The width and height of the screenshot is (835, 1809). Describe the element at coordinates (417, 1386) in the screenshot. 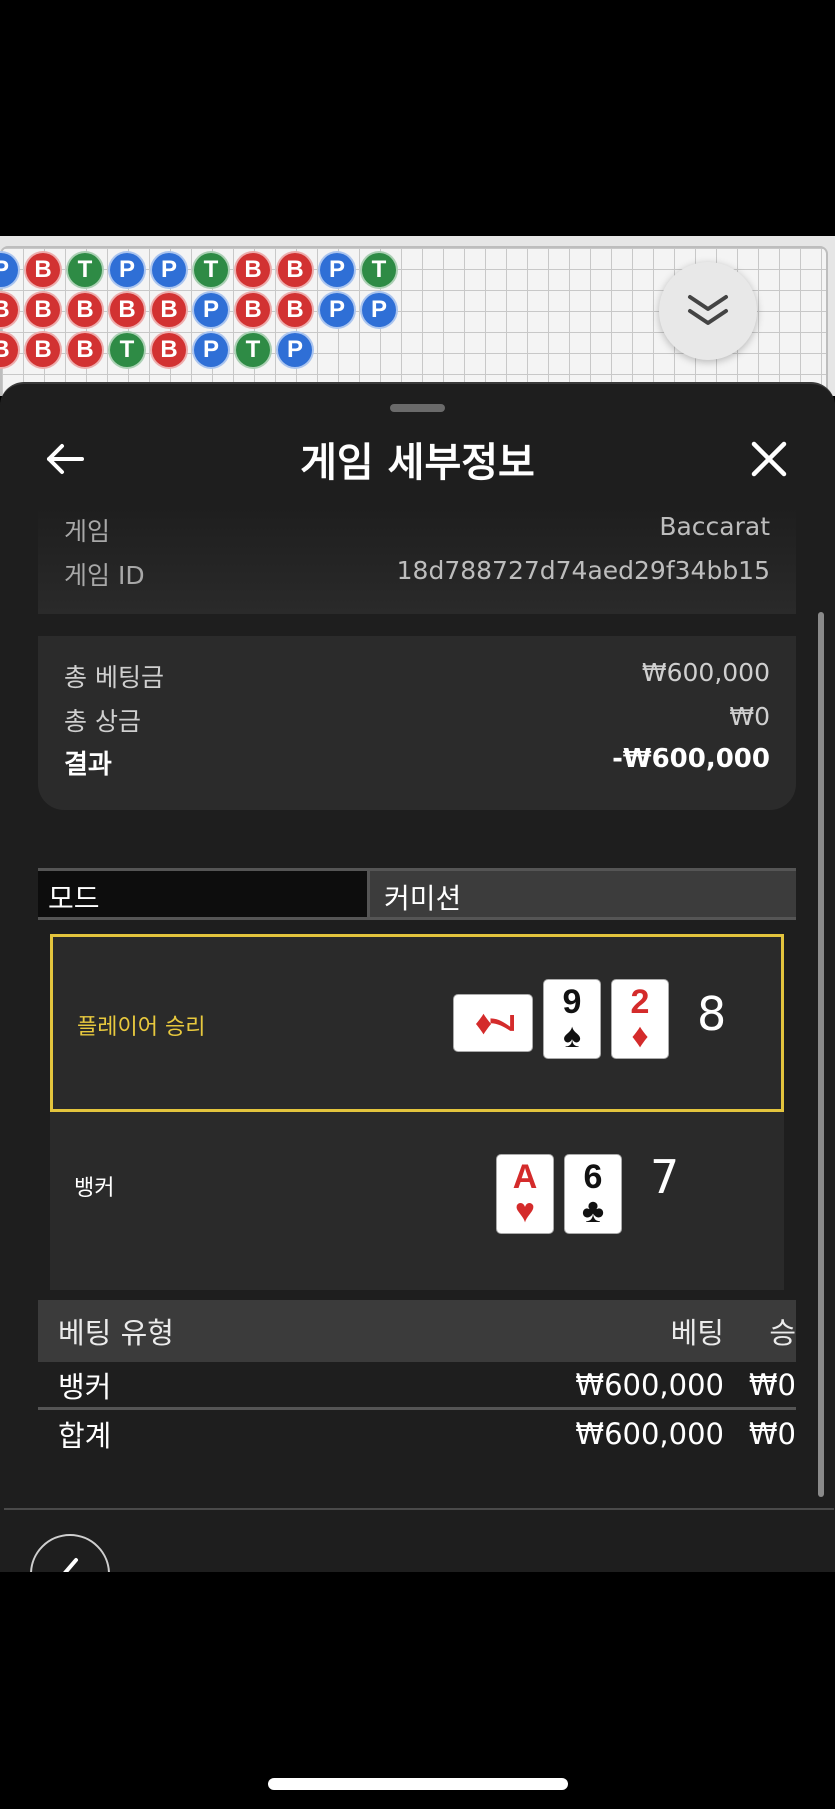

I see `table-row: 뱅커 ₩600,000 ₩0` at that location.